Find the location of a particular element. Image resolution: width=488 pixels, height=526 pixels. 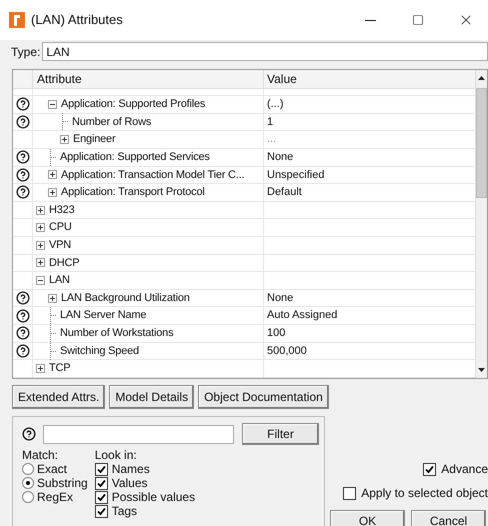

attribute-name: Number of Workstations is located at coordinates (117, 334).